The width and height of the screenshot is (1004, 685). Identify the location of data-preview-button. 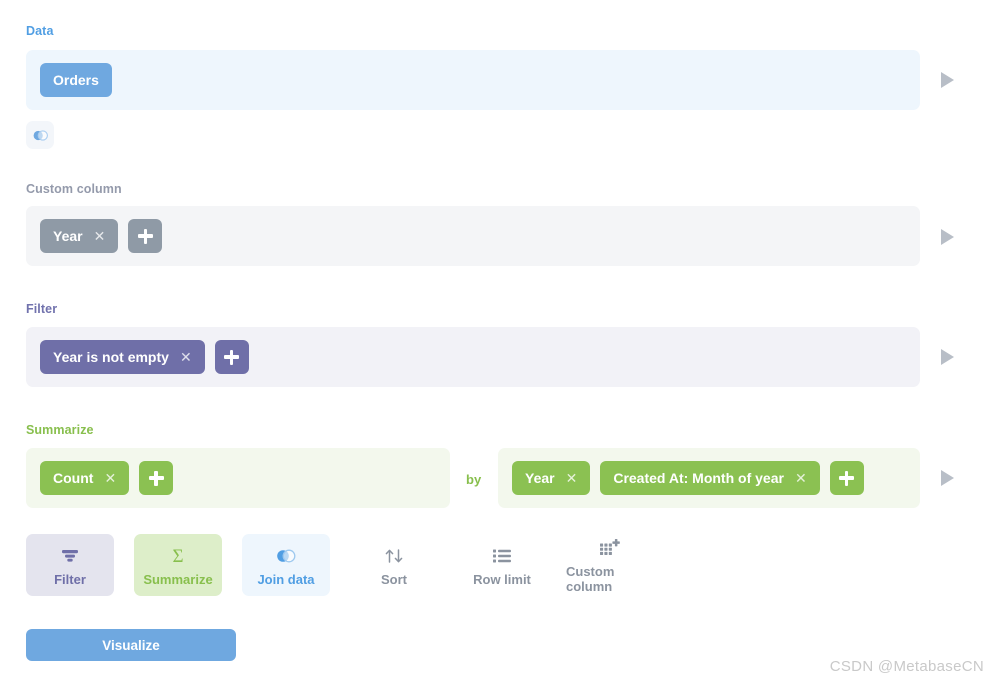
(947, 80).